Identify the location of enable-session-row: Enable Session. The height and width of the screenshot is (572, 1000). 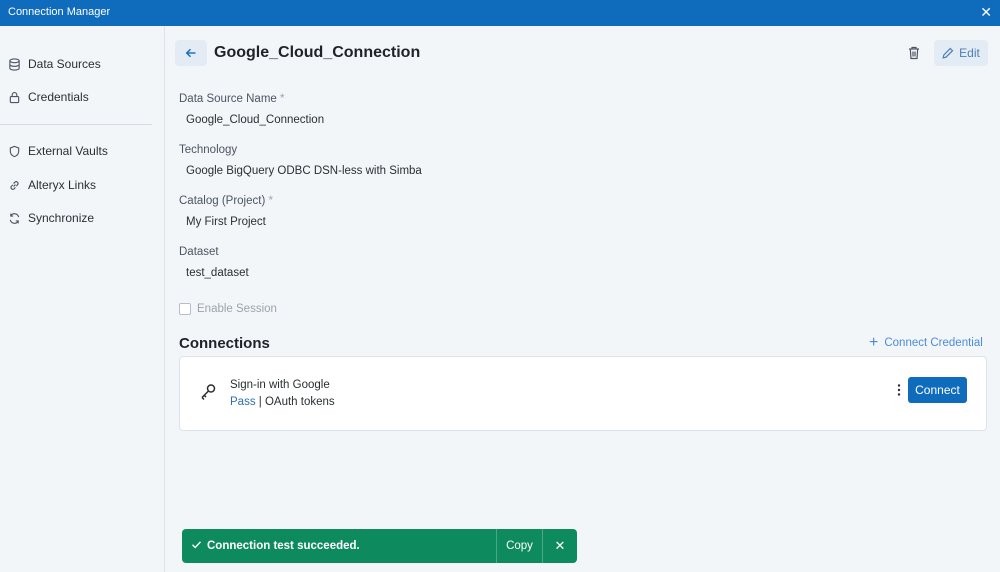
(228, 309).